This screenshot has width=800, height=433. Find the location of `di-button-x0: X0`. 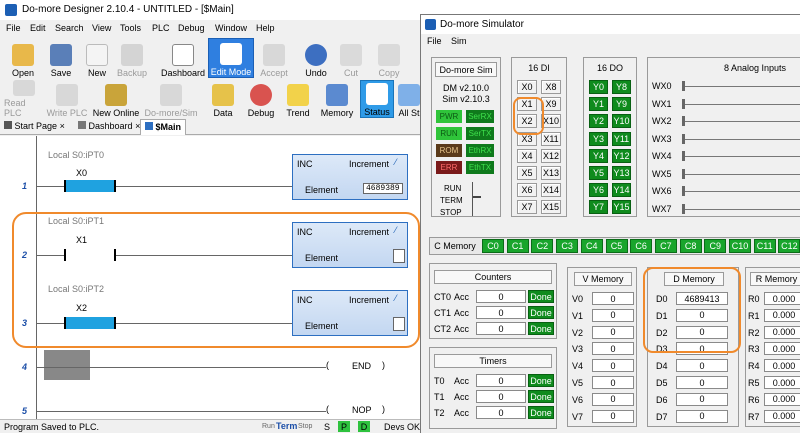

di-button-x0: X0 is located at coordinates (527, 87).